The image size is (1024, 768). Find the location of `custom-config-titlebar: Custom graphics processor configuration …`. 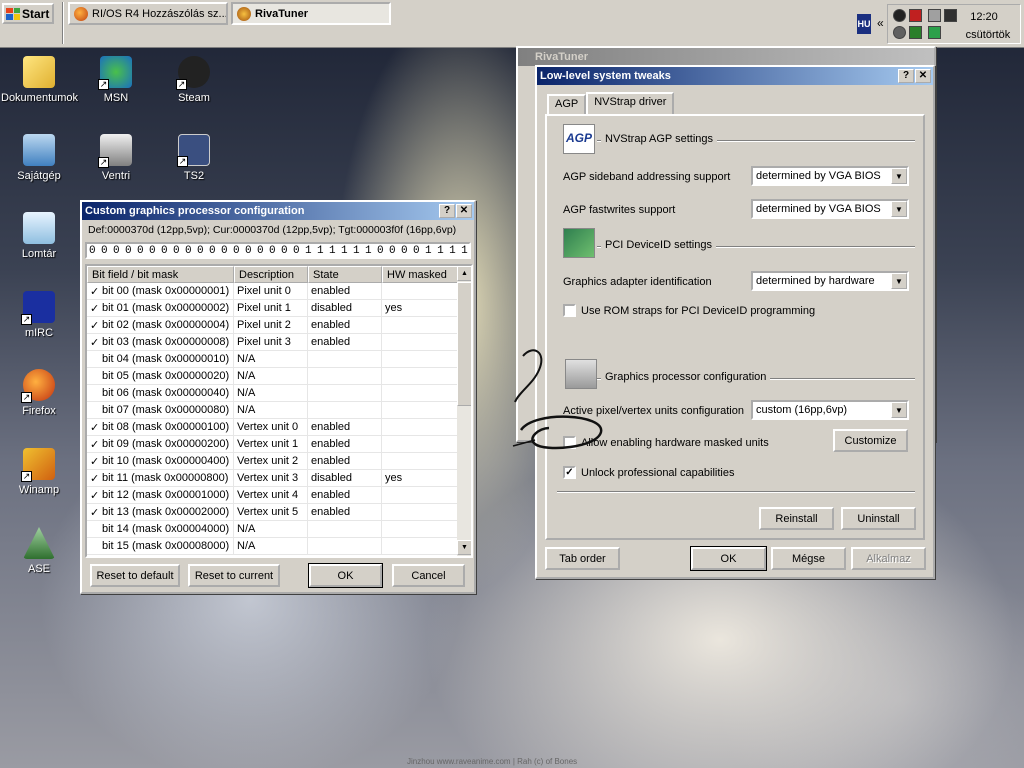

custom-config-titlebar: Custom graphics processor configuration … is located at coordinates (278, 211).